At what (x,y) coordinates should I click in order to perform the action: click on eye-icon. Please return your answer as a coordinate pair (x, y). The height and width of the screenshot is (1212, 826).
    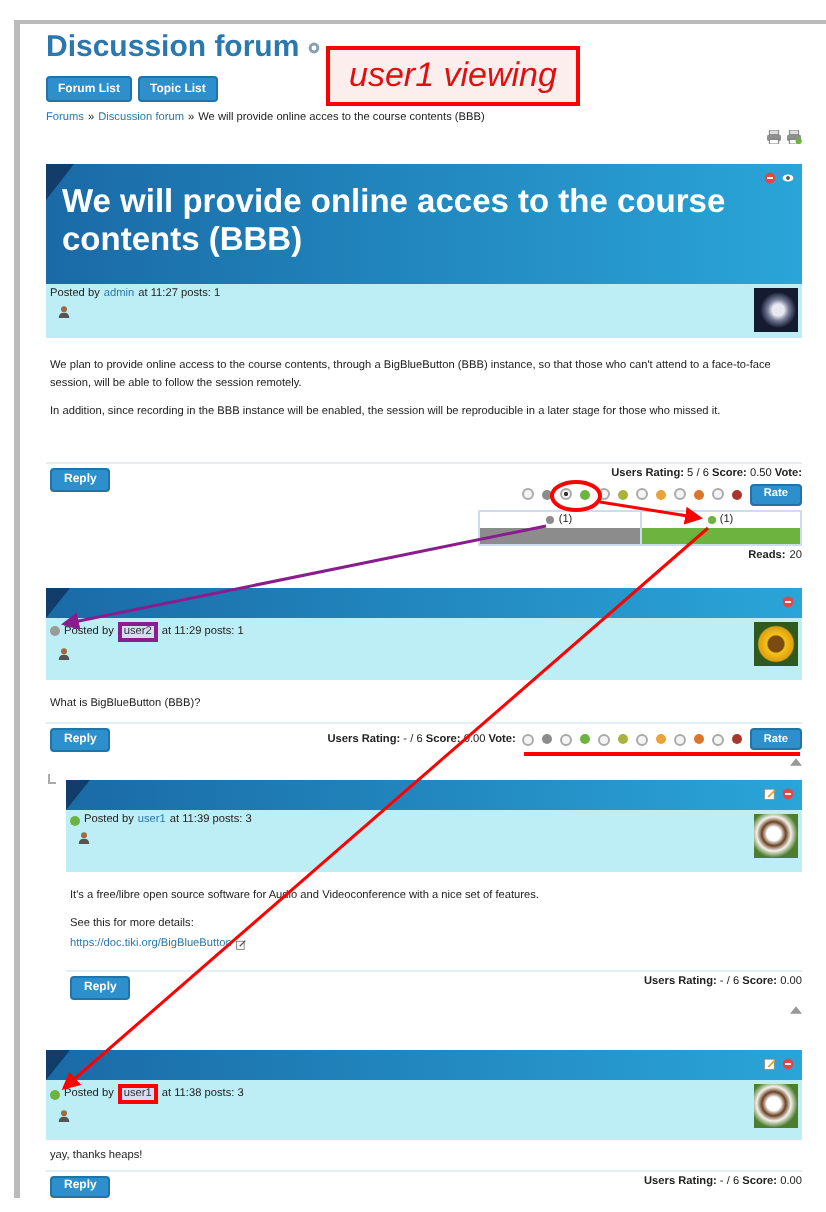
    Looking at the image, I should click on (788, 178).